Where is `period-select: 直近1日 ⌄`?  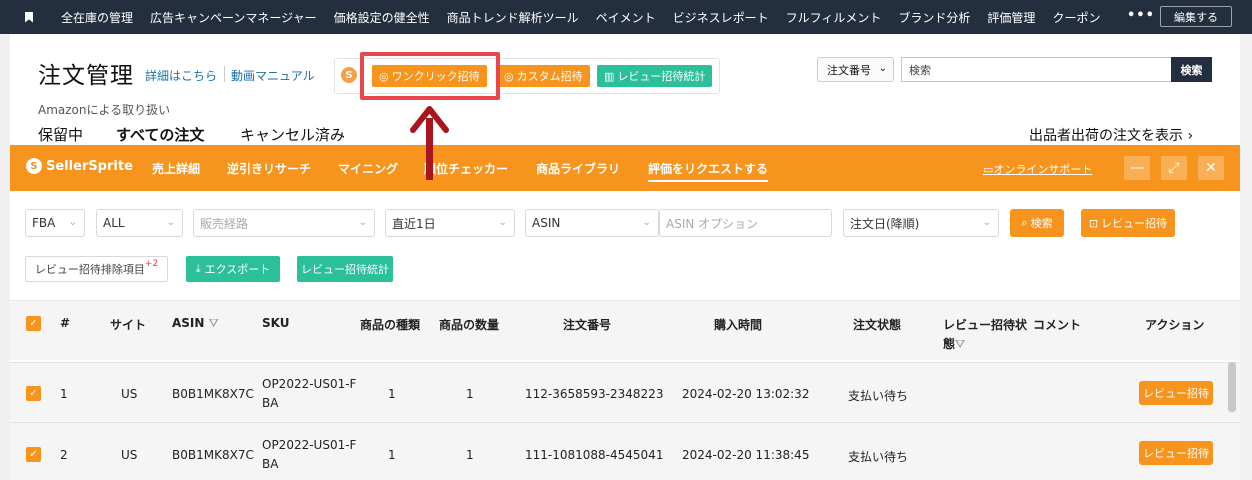
period-select: 直近1日 ⌄ is located at coordinates (450, 223).